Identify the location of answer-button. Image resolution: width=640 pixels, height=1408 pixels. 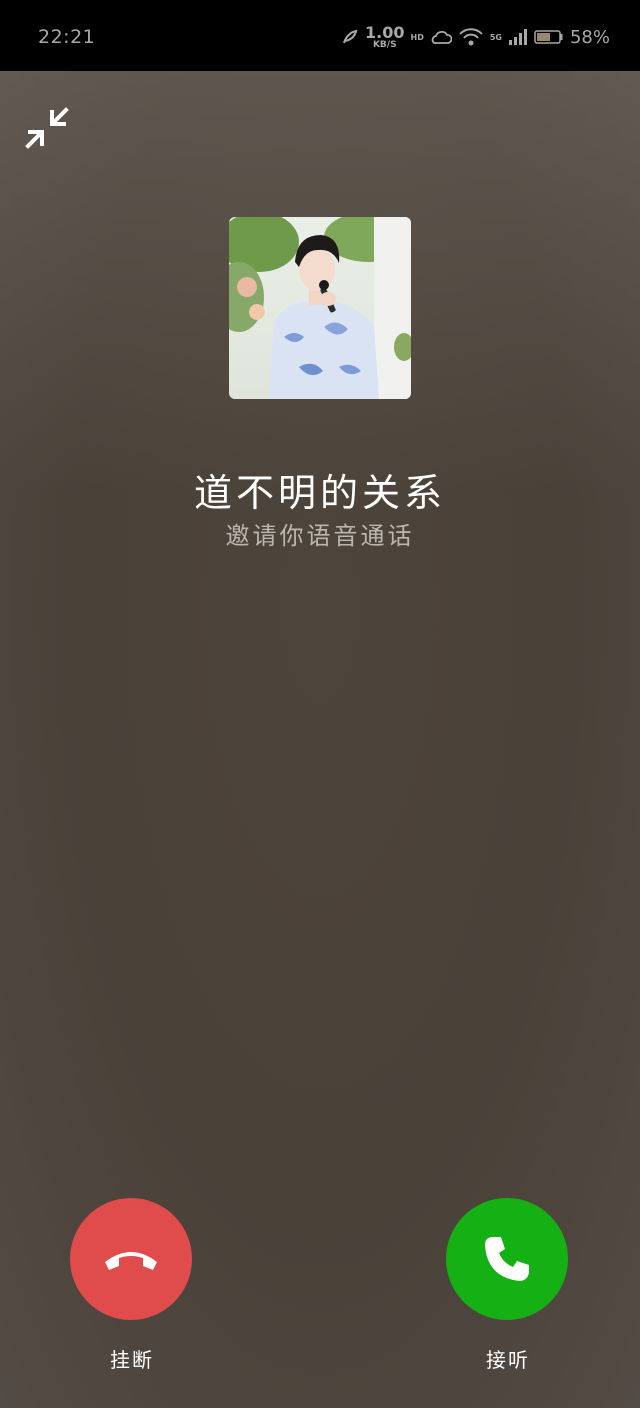
(507, 1259).